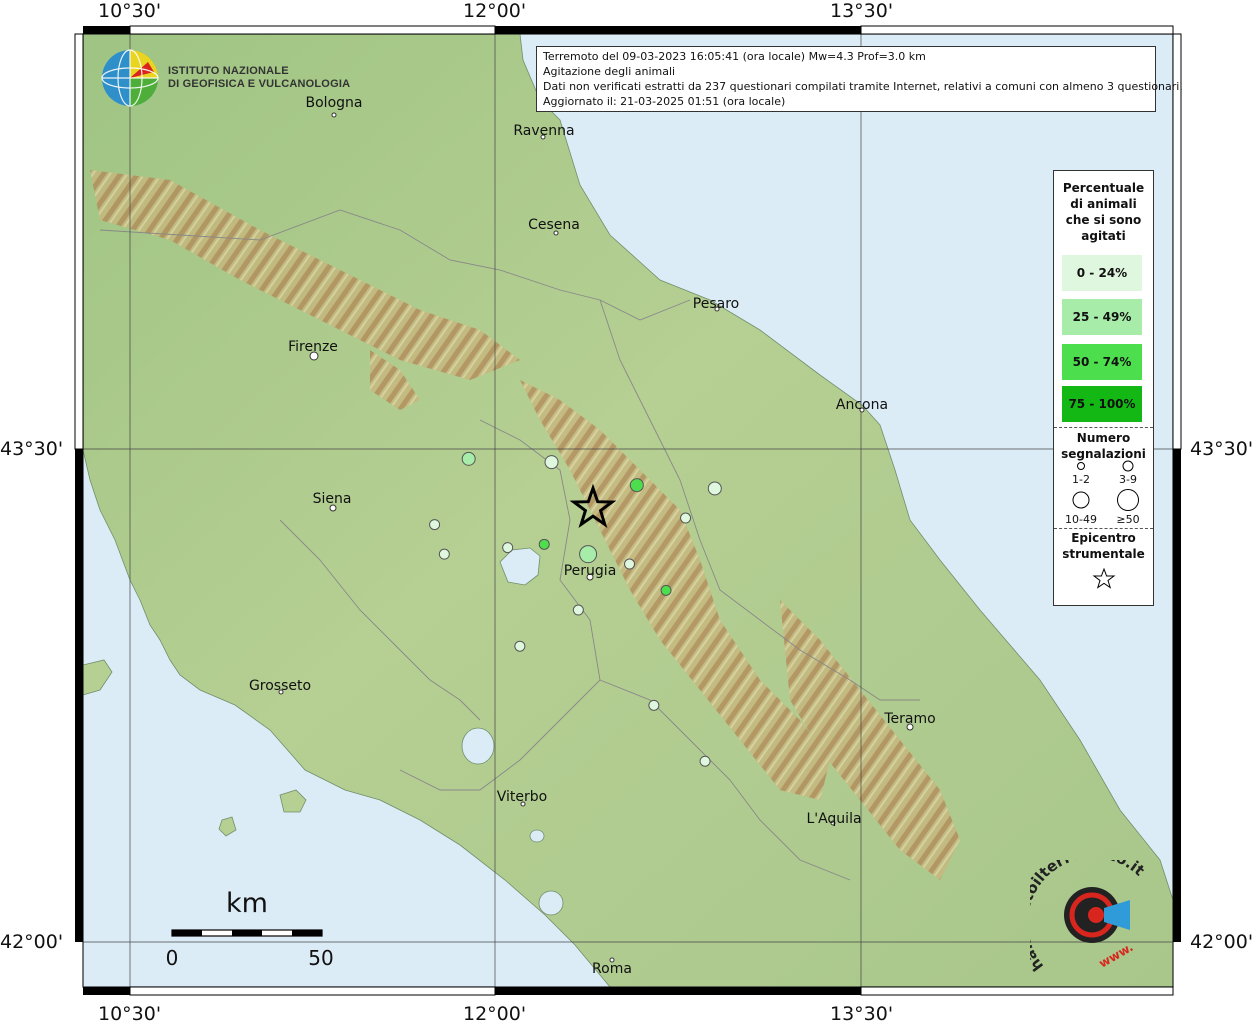 The width and height of the screenshot is (1256, 1025). I want to click on legend-class-3: 75 - 100%, so click(1102, 404).